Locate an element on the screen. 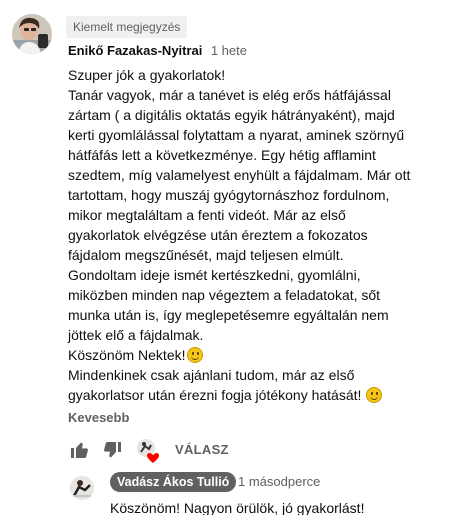 This screenshot has width=463, height=515. like-button is located at coordinates (80, 450).